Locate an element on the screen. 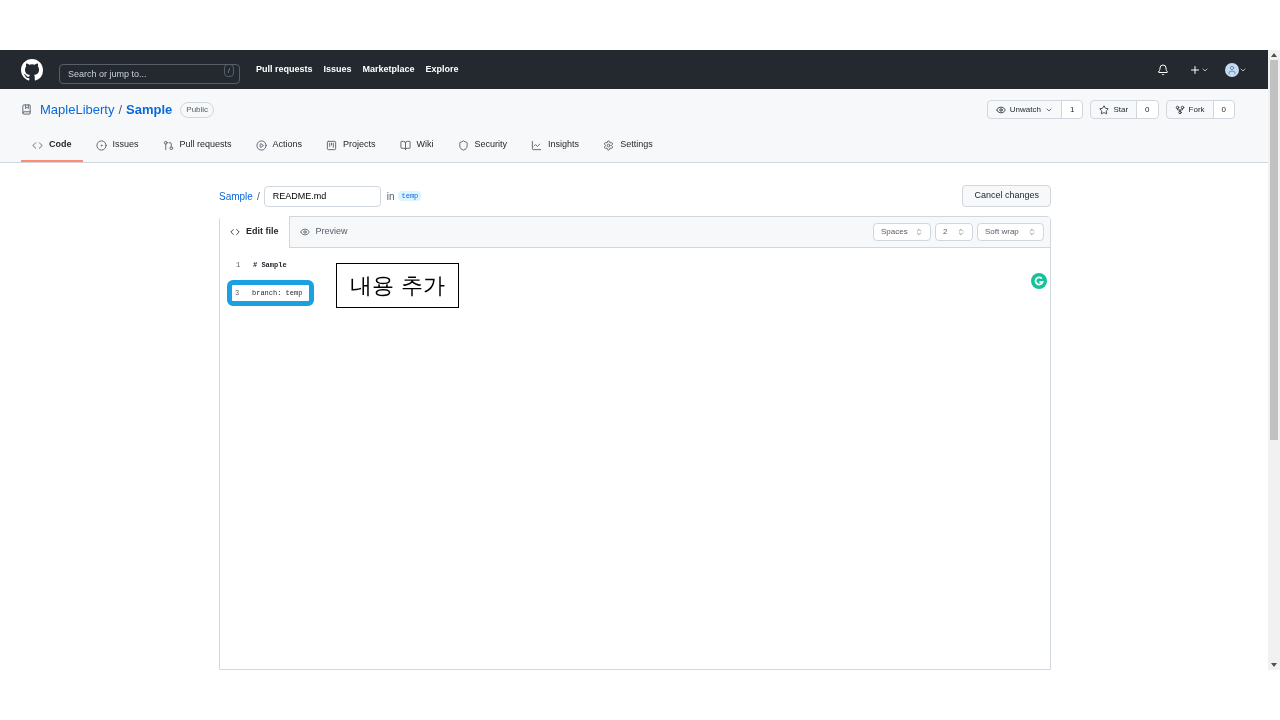  select-dropdown: Spaces is located at coordinates (902, 232).